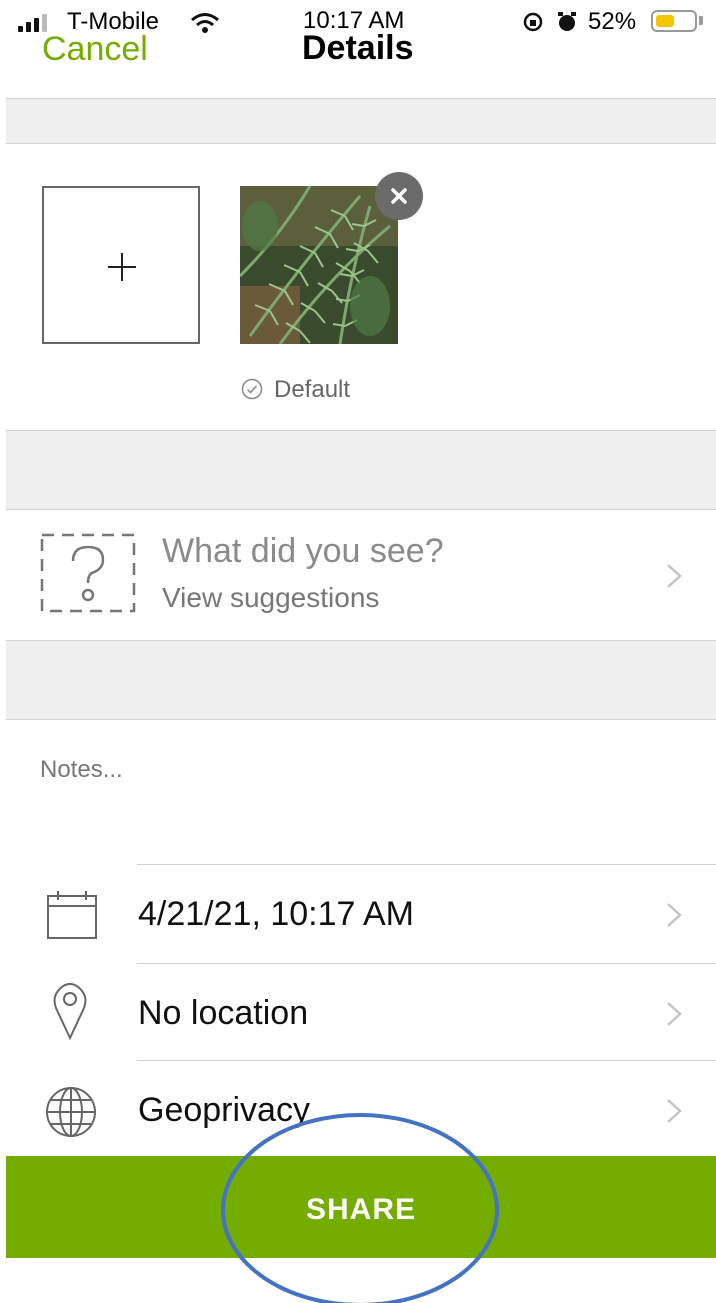 This screenshot has width=716, height=1303. Describe the element at coordinates (88, 573) in the screenshot. I see `unknown-species-icon` at that location.